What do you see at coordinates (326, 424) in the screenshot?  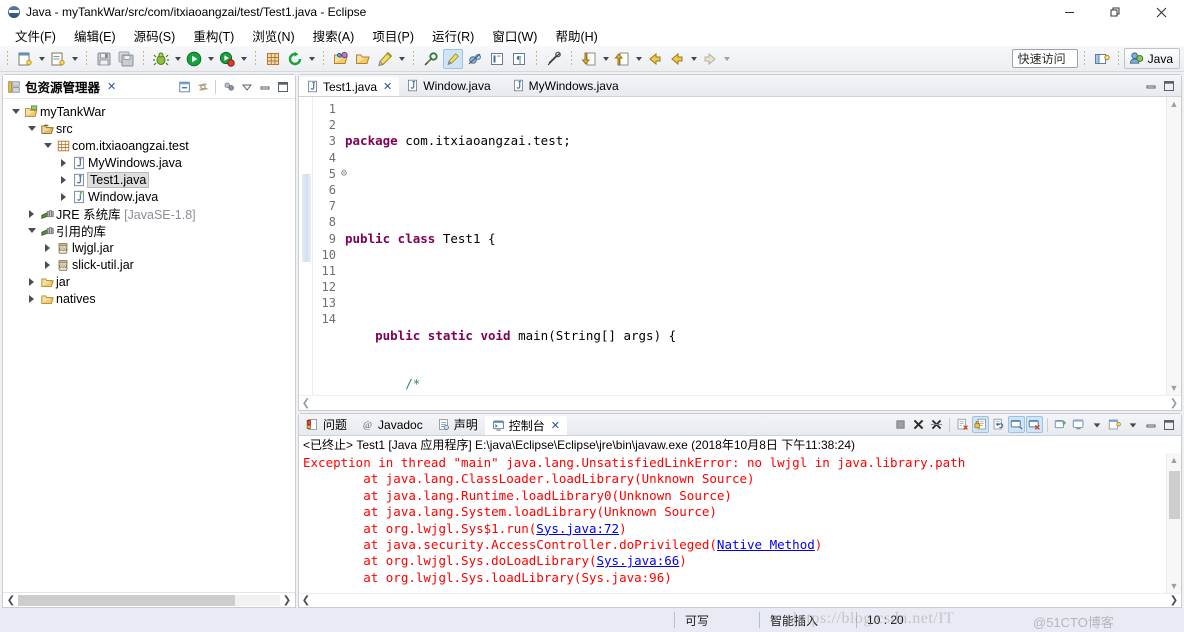 I see `tab-problems: 问题` at bounding box center [326, 424].